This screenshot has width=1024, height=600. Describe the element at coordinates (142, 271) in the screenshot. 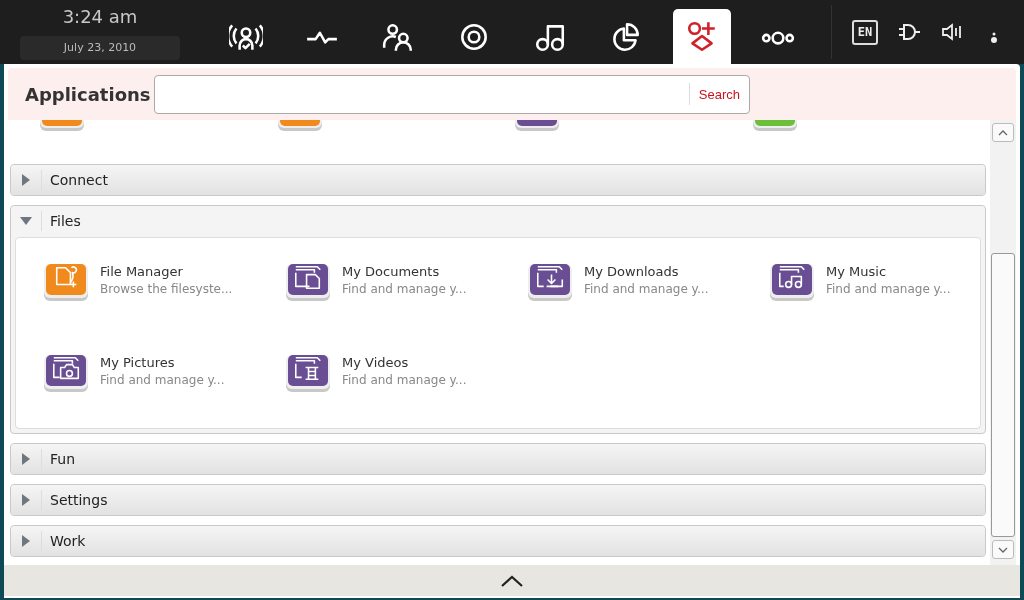

I see `app-name: File Manager` at that location.